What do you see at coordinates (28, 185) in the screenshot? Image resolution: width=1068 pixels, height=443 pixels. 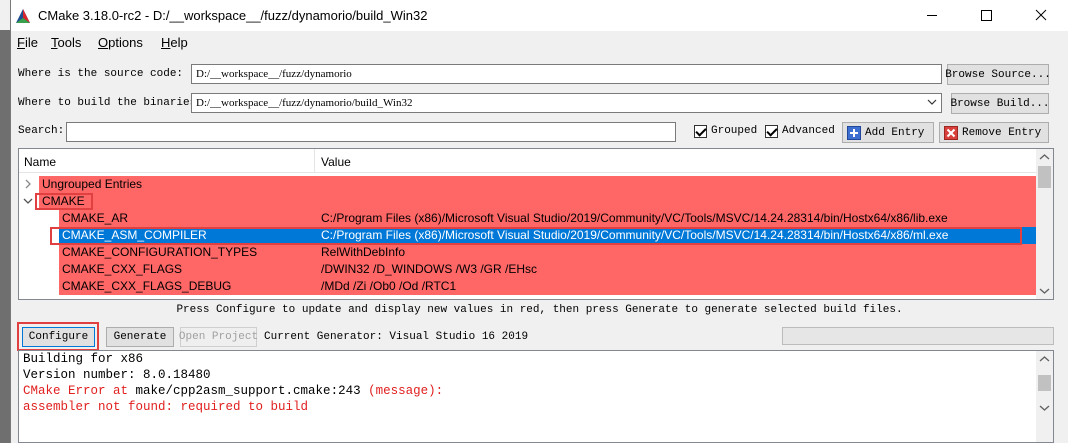 I see `chevron-right-icon` at bounding box center [28, 185].